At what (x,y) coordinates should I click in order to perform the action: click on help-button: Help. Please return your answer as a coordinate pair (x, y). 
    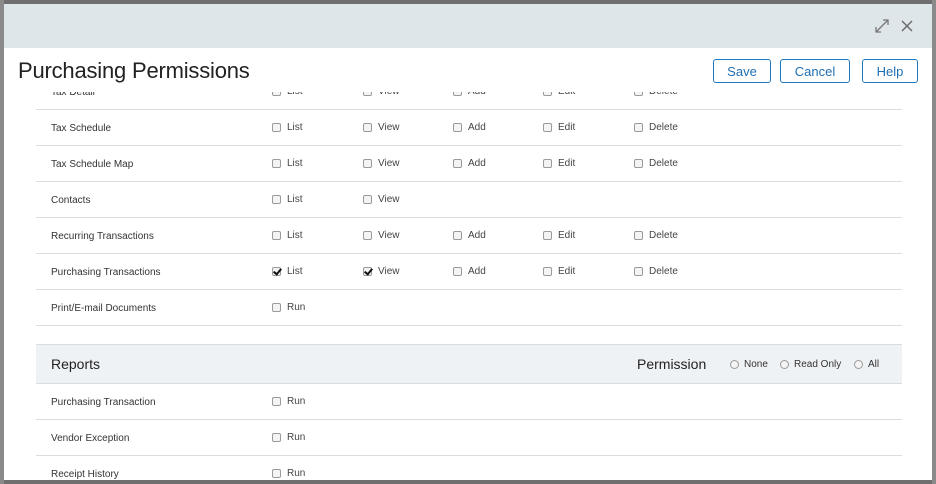
    Looking at the image, I should click on (890, 71).